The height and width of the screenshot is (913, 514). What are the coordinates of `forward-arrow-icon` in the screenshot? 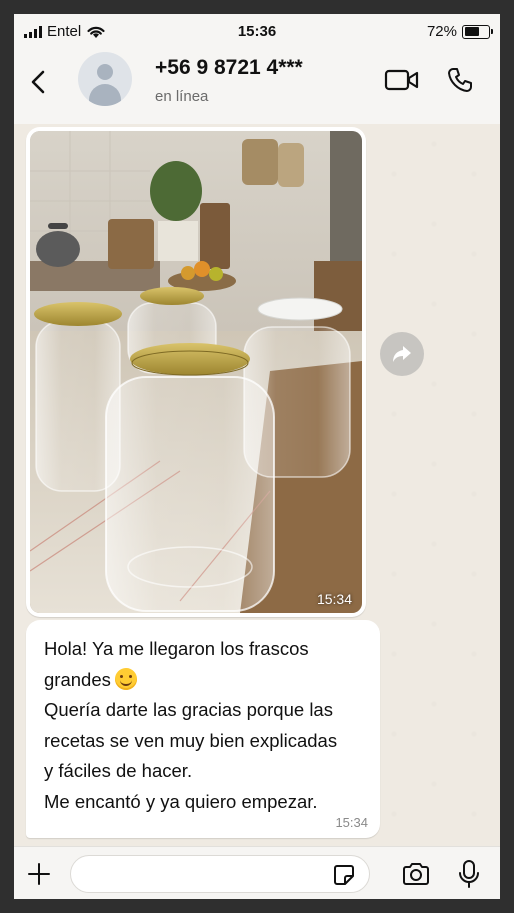 It's located at (402, 354).